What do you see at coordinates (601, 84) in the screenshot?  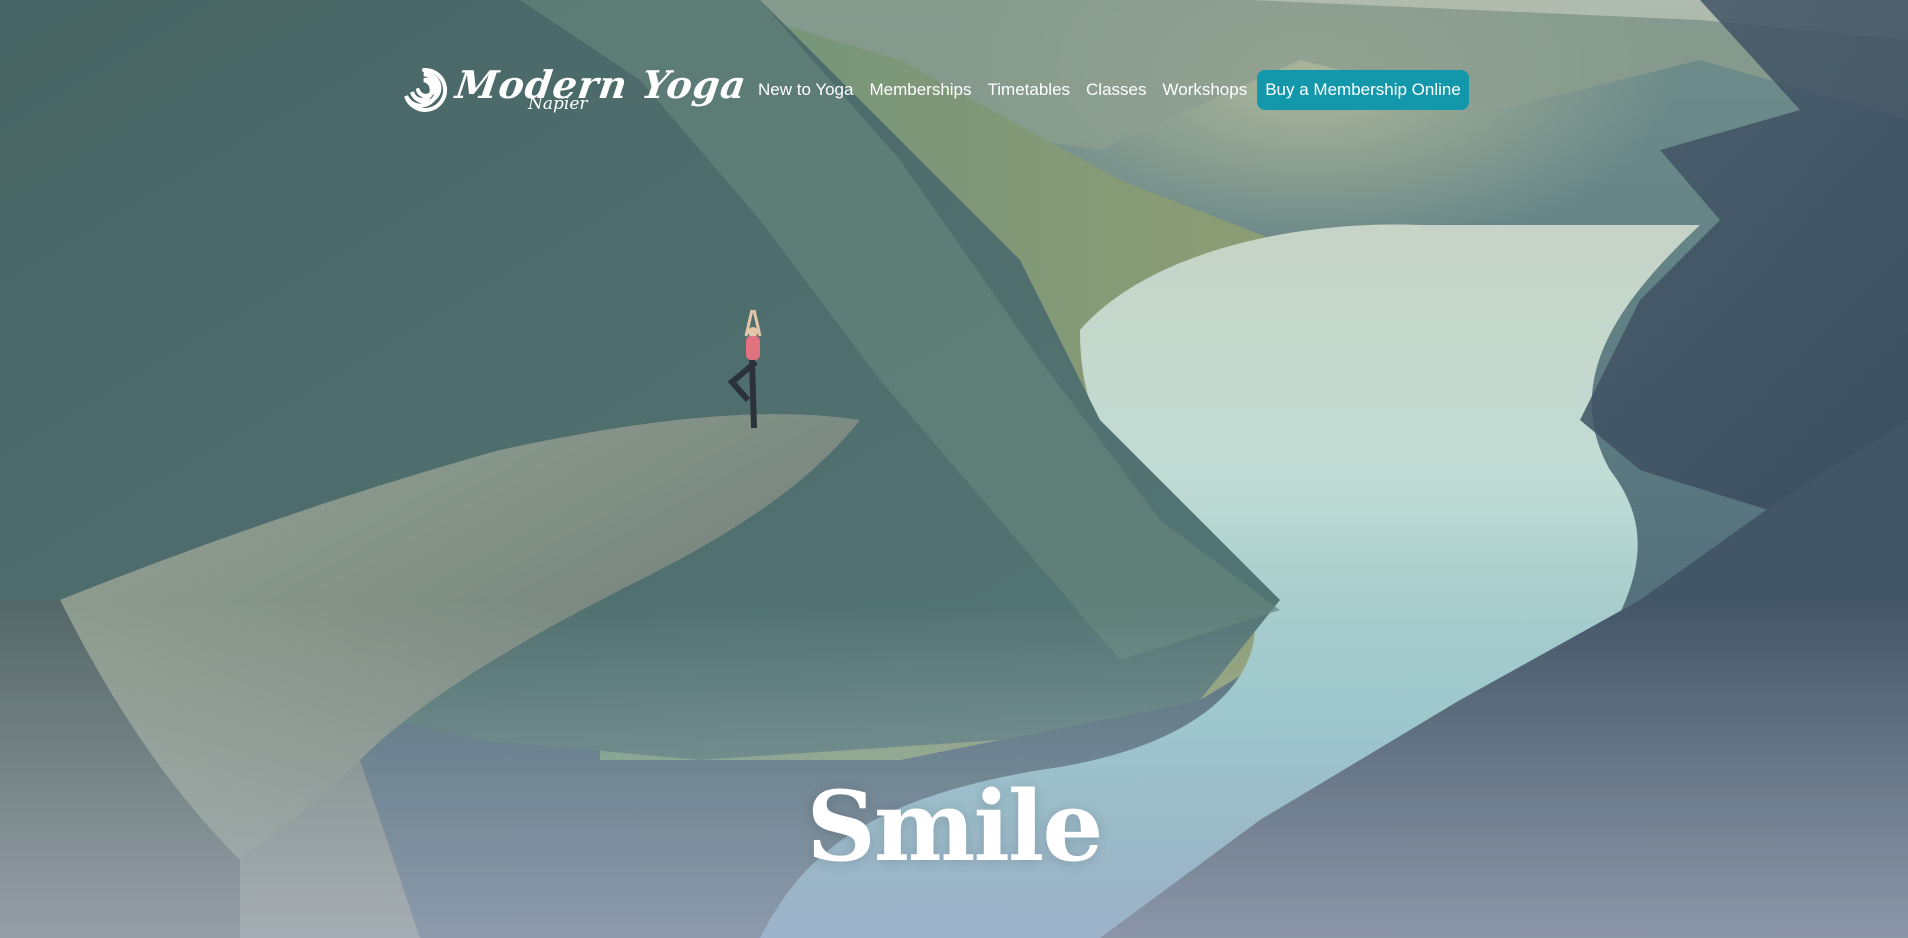 I see `logo-wordmark: Modern Yoga` at bounding box center [601, 84].